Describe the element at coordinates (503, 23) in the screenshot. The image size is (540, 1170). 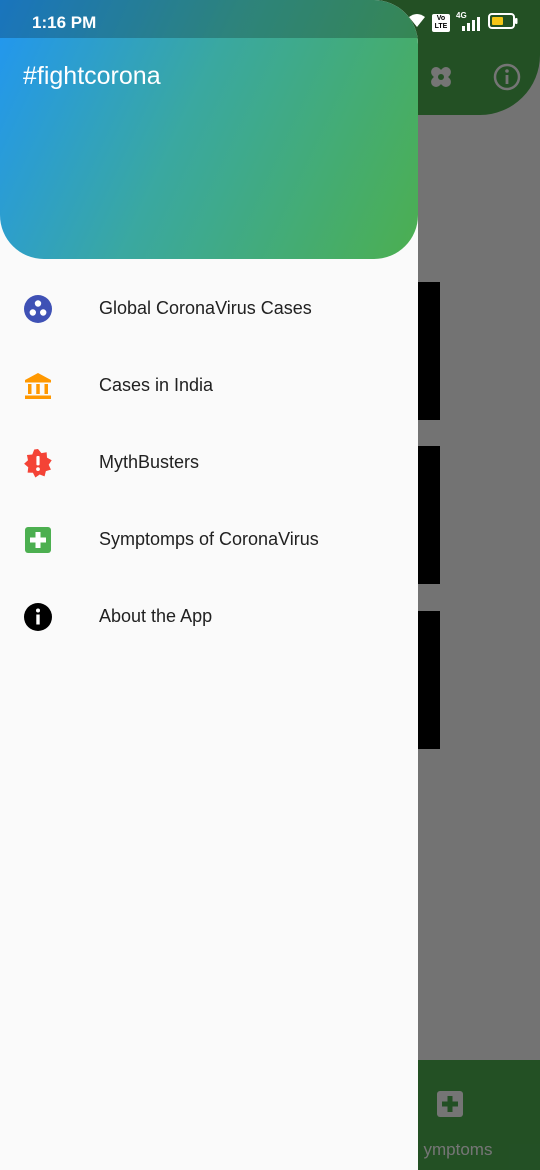
I see `battery-icon` at that location.